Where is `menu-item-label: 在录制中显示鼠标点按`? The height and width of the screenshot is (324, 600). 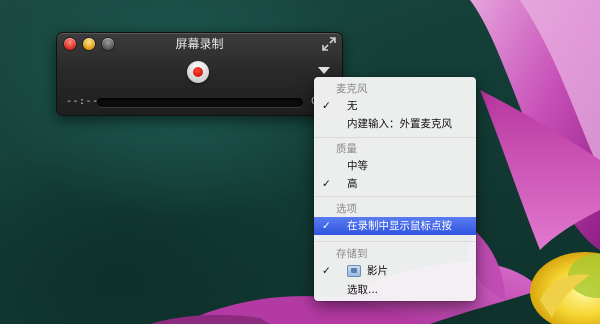 menu-item-label: 在录制中显示鼠标点按 is located at coordinates (399, 226).